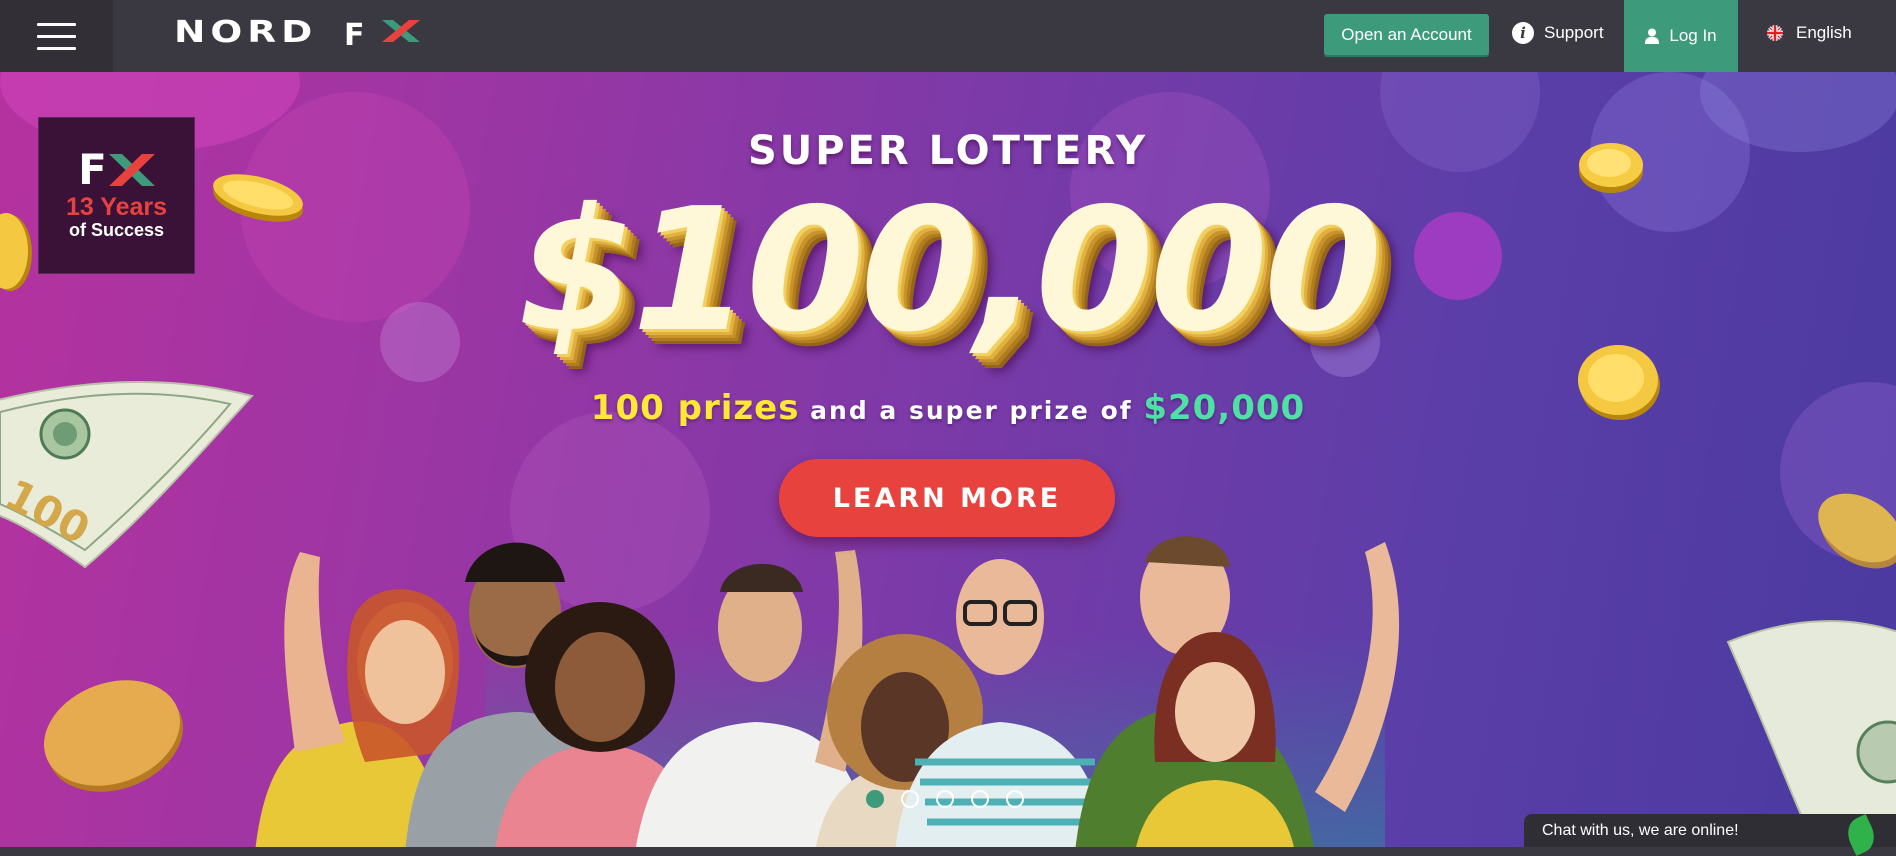  I want to click on learn-more-button: LEARN MORE, so click(947, 498).